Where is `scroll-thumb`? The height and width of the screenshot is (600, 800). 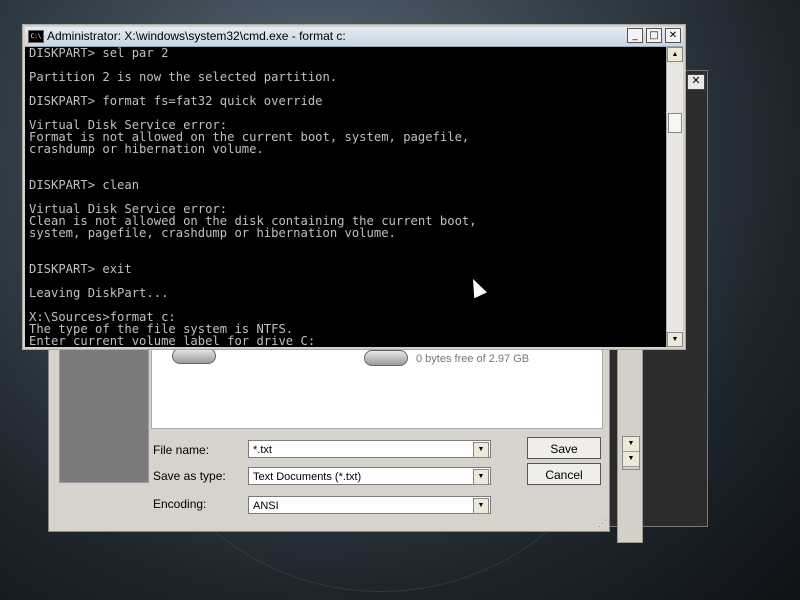
scroll-thumb is located at coordinates (675, 123).